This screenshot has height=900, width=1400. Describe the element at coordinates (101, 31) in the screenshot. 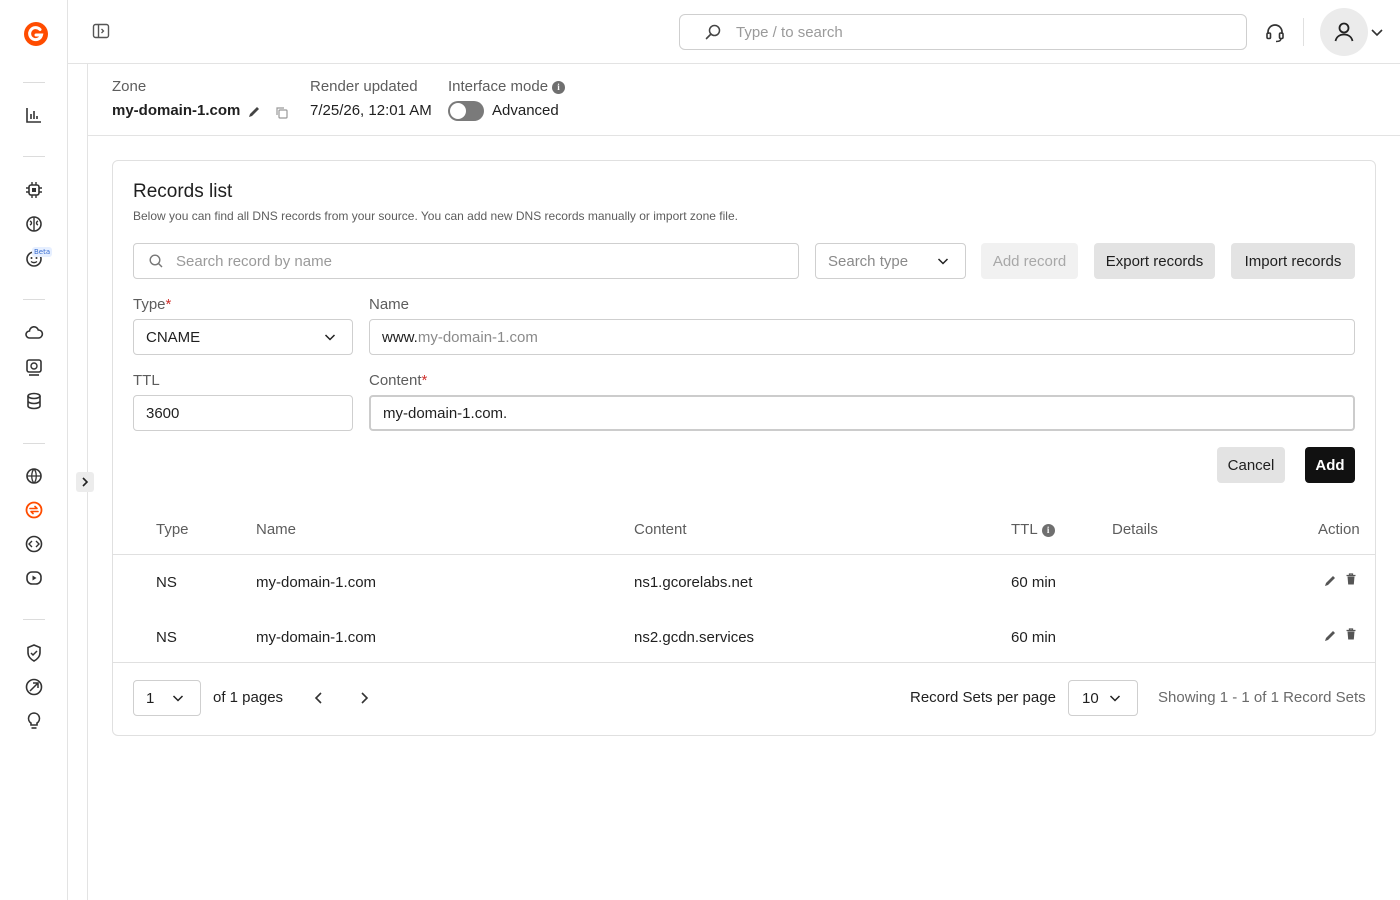

I see `panel-toggle-icon` at that location.